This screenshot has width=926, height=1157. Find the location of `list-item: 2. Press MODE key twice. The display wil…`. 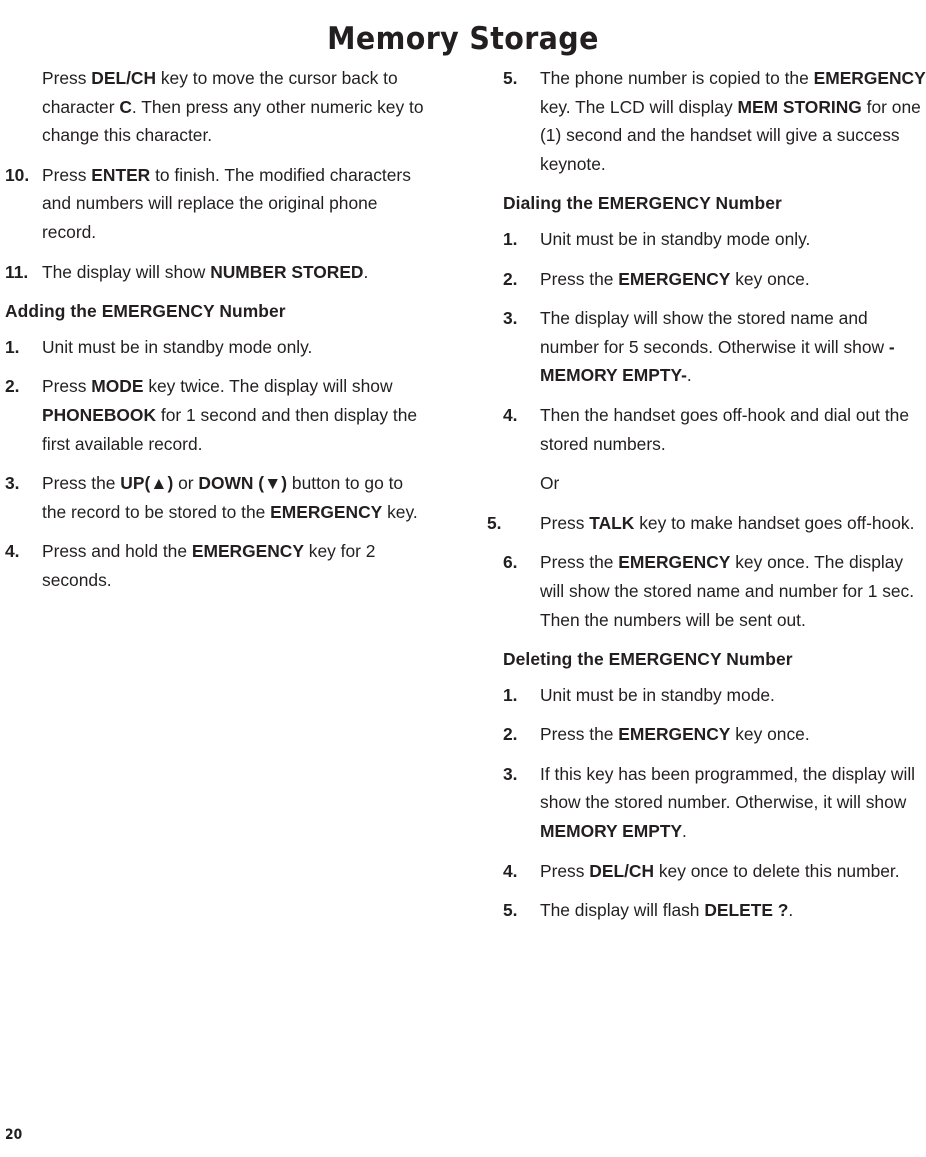

list-item: 2. Press MODE key twice. The display wil… is located at coordinates (215, 415).